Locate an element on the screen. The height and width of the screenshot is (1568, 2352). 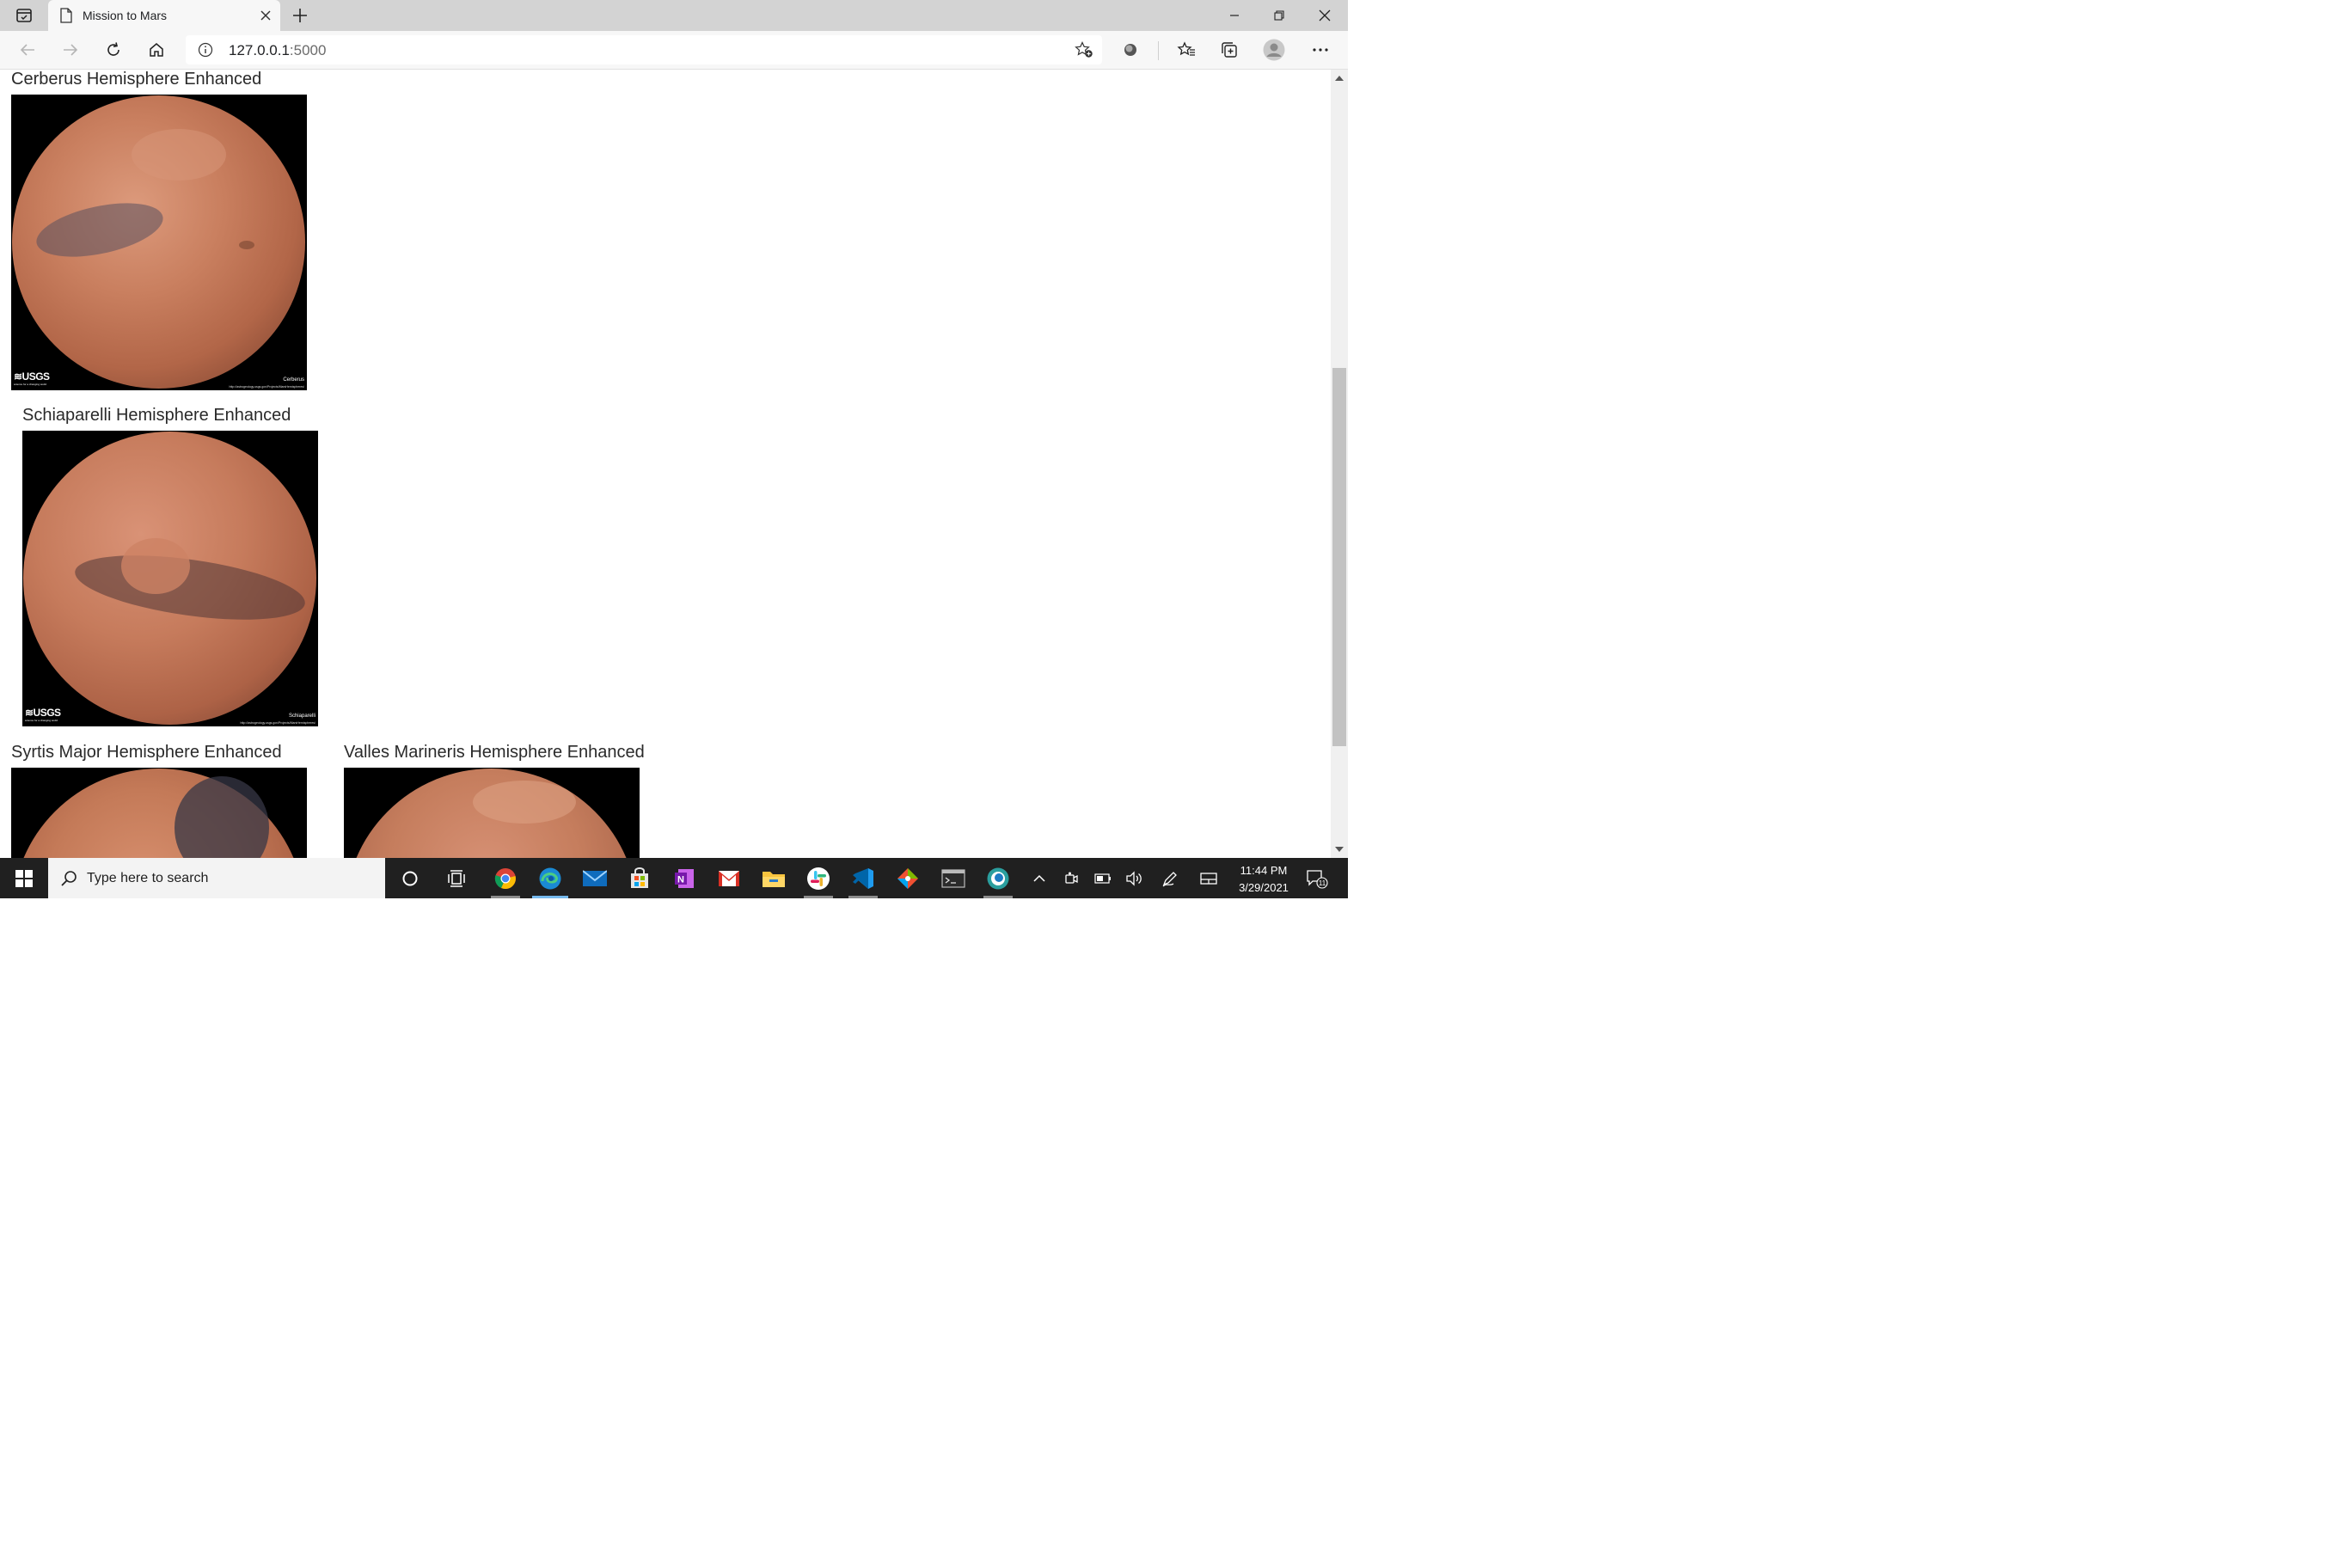
minimize-icon is located at coordinates (1234, 15).